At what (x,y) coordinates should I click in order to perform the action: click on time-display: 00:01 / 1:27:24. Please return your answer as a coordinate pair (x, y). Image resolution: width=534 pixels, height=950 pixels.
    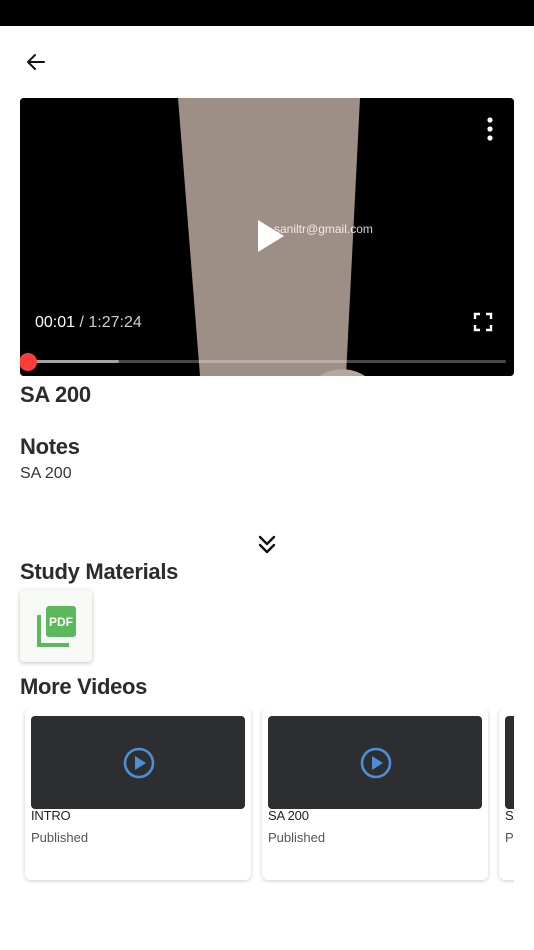
    Looking at the image, I should click on (88, 323).